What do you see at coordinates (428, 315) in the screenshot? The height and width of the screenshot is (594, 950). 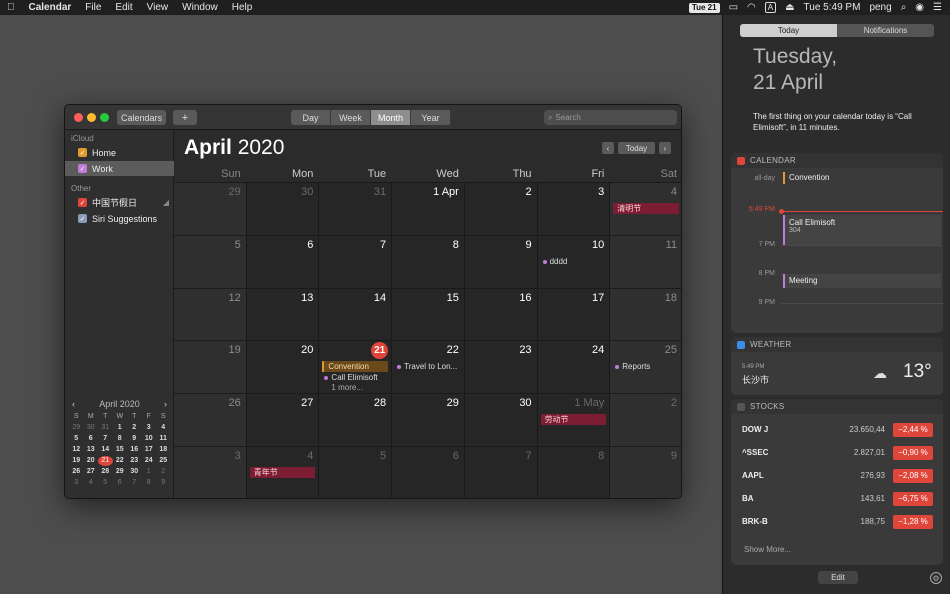 I see `day-cell: 15` at bounding box center [428, 315].